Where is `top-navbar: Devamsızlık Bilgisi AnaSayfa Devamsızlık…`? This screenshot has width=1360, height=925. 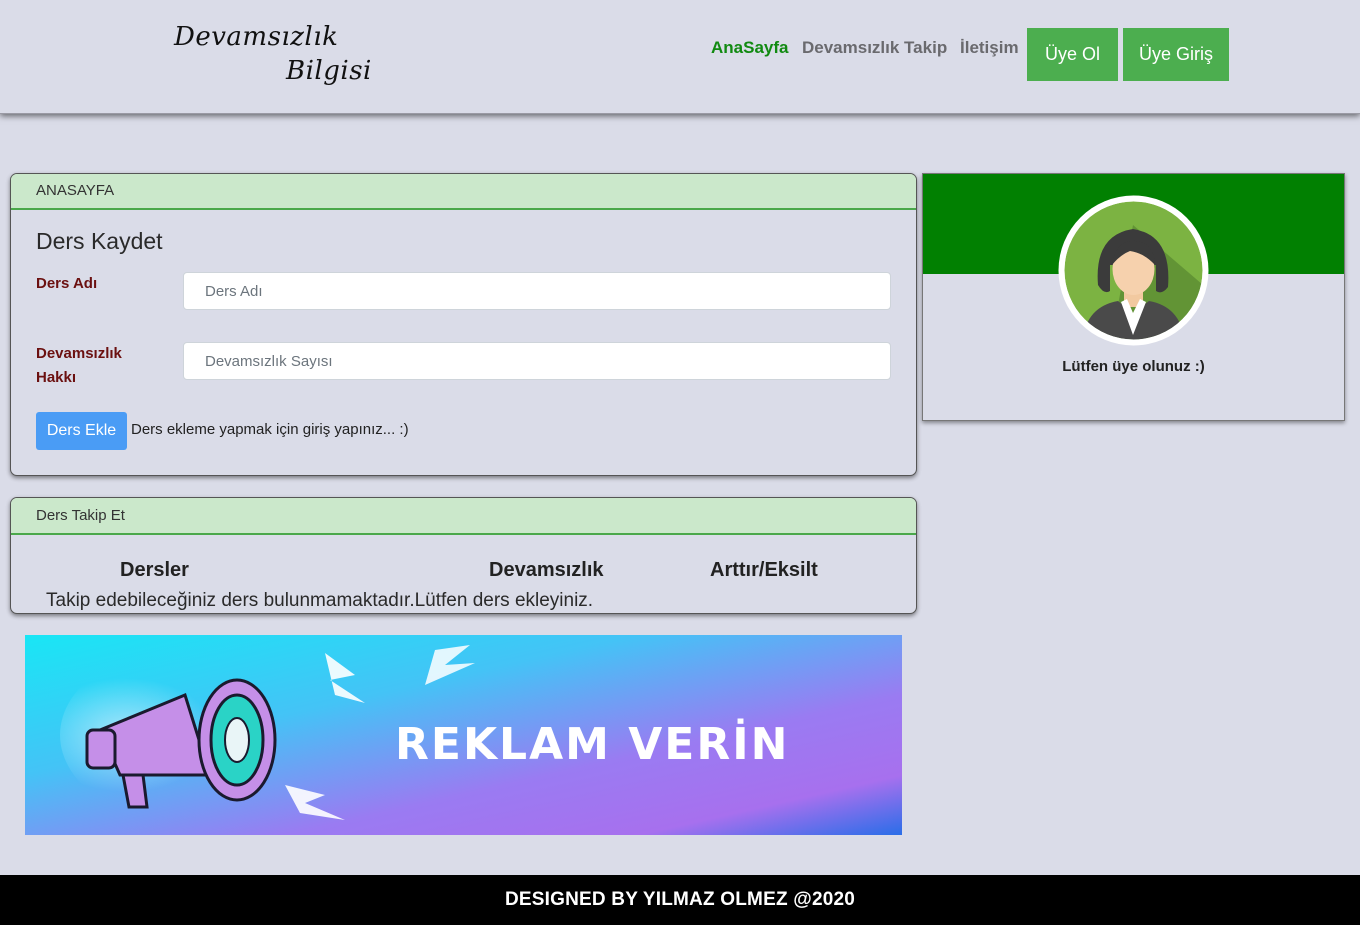 top-navbar: Devamsızlık Bilgisi AnaSayfa Devamsızlık… is located at coordinates (680, 57).